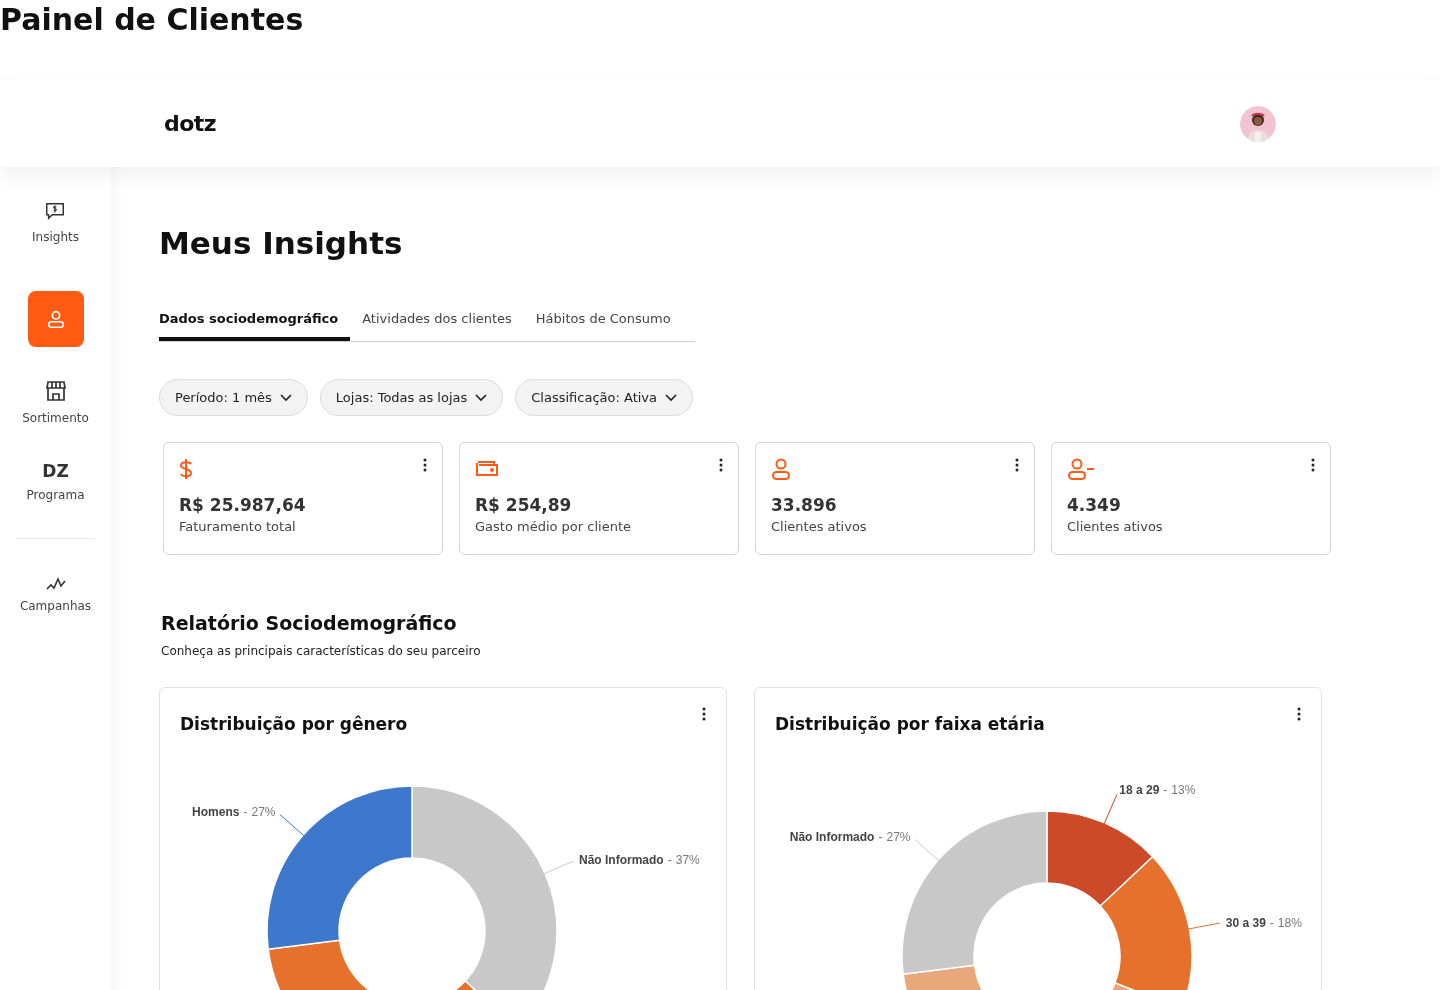  I want to click on wallet-icon, so click(487, 468).